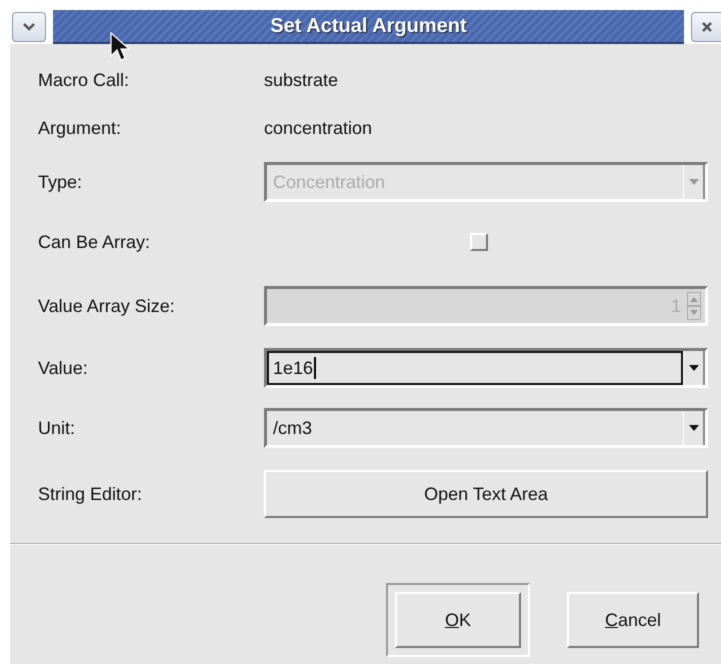 Image resolution: width=721 pixels, height=664 pixels. Describe the element at coordinates (486, 494) in the screenshot. I see `open-text-area-button: Open Text Area` at that location.